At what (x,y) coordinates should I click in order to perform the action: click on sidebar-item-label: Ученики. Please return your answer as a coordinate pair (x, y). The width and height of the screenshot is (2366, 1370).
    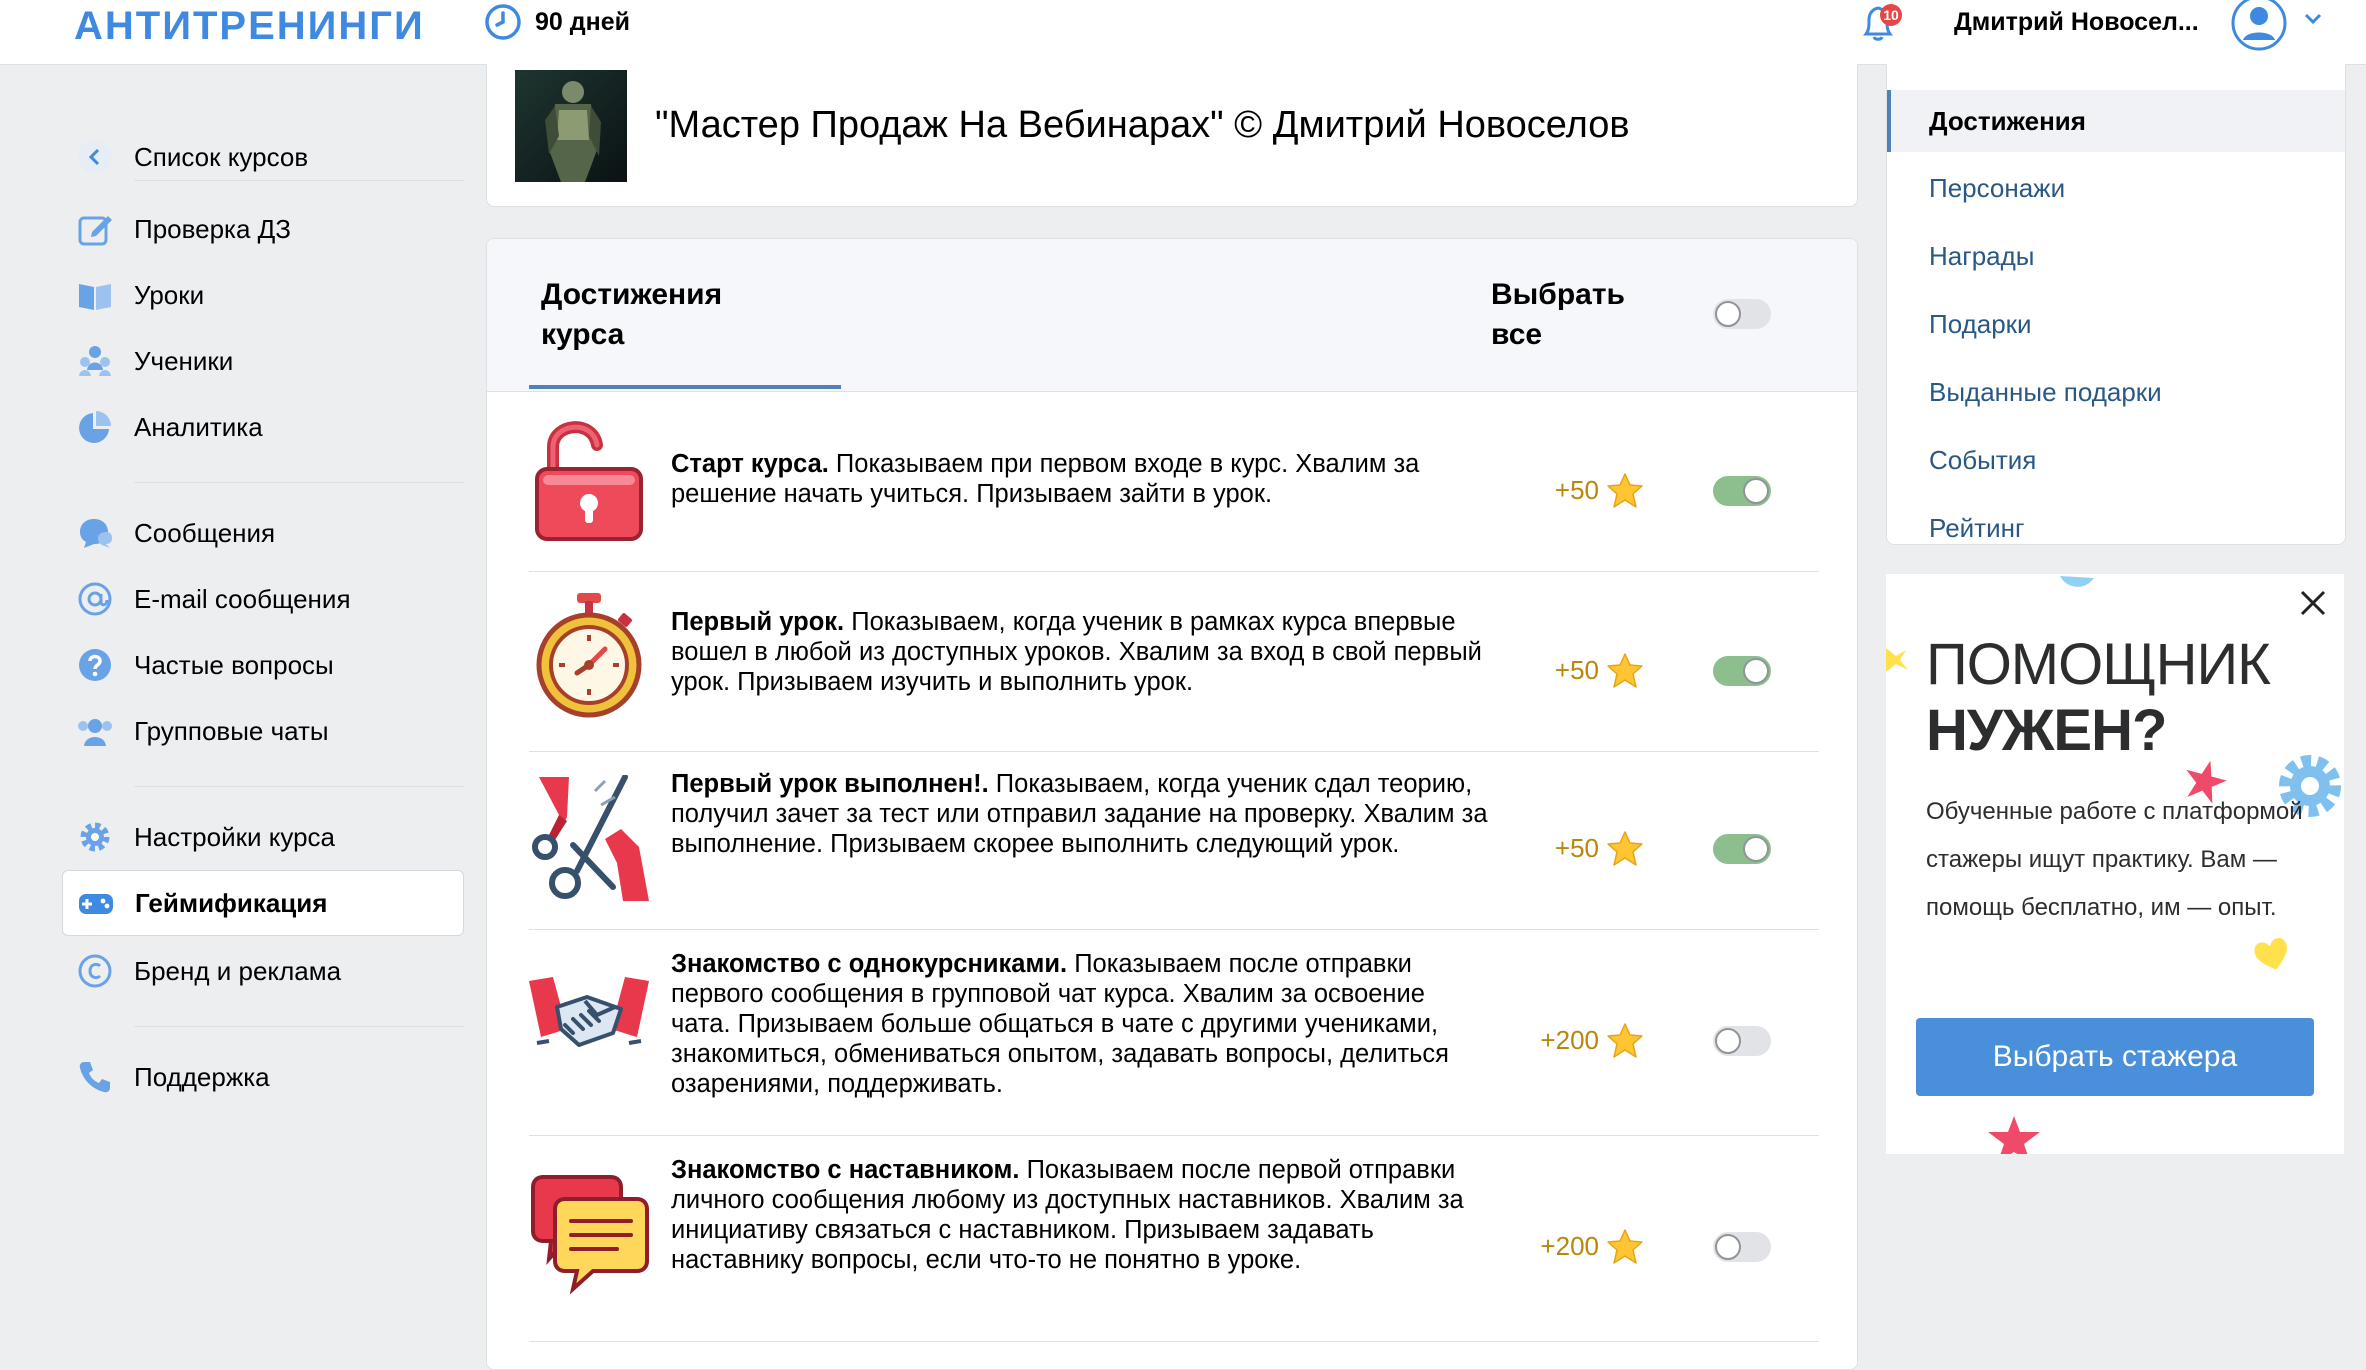
    Looking at the image, I should click on (184, 360).